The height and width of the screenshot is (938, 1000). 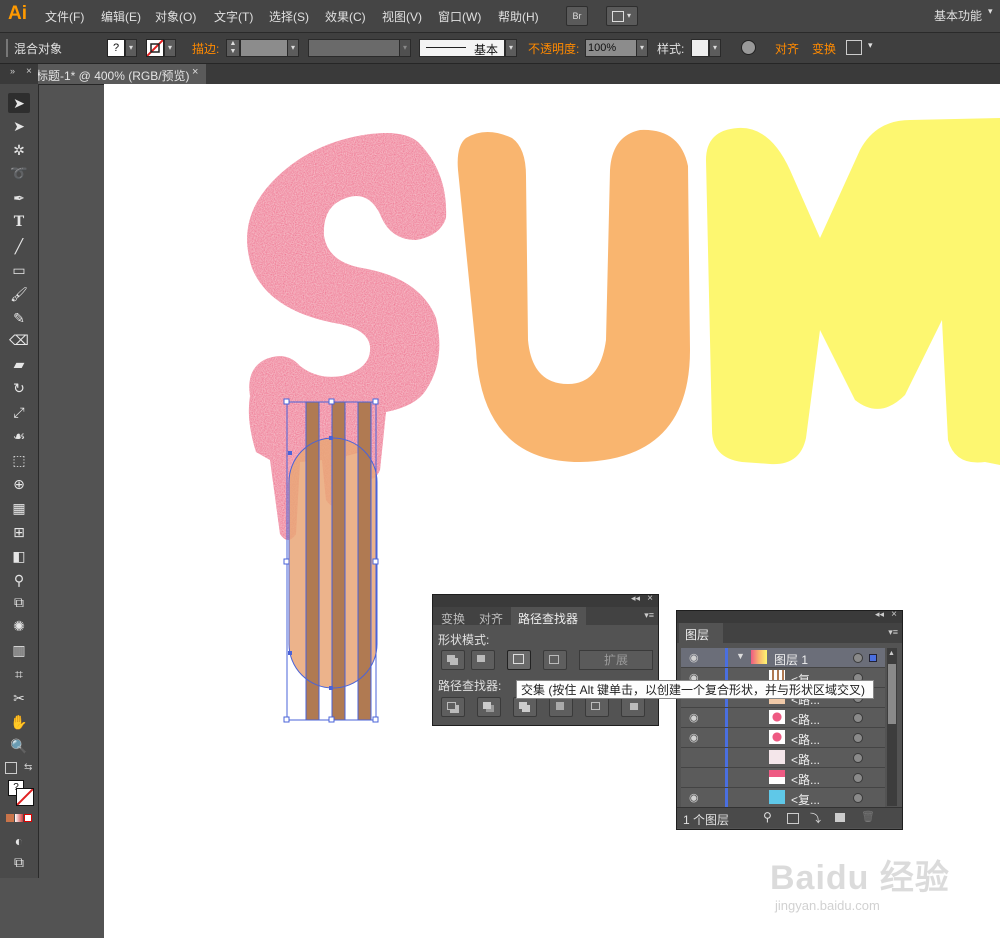 I want to click on unite-icon, so click(x=451, y=658).